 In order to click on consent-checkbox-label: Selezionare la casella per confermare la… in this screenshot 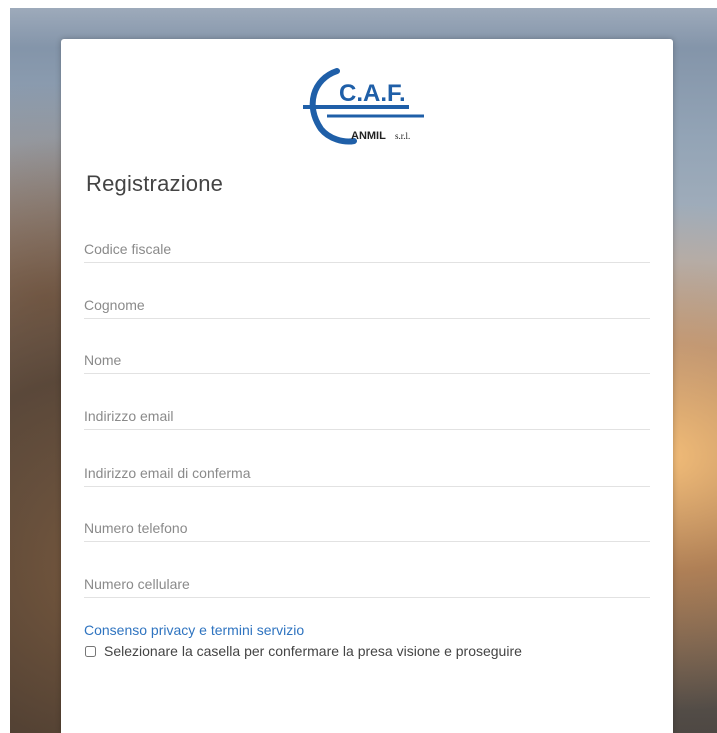, I will do `click(313, 651)`.